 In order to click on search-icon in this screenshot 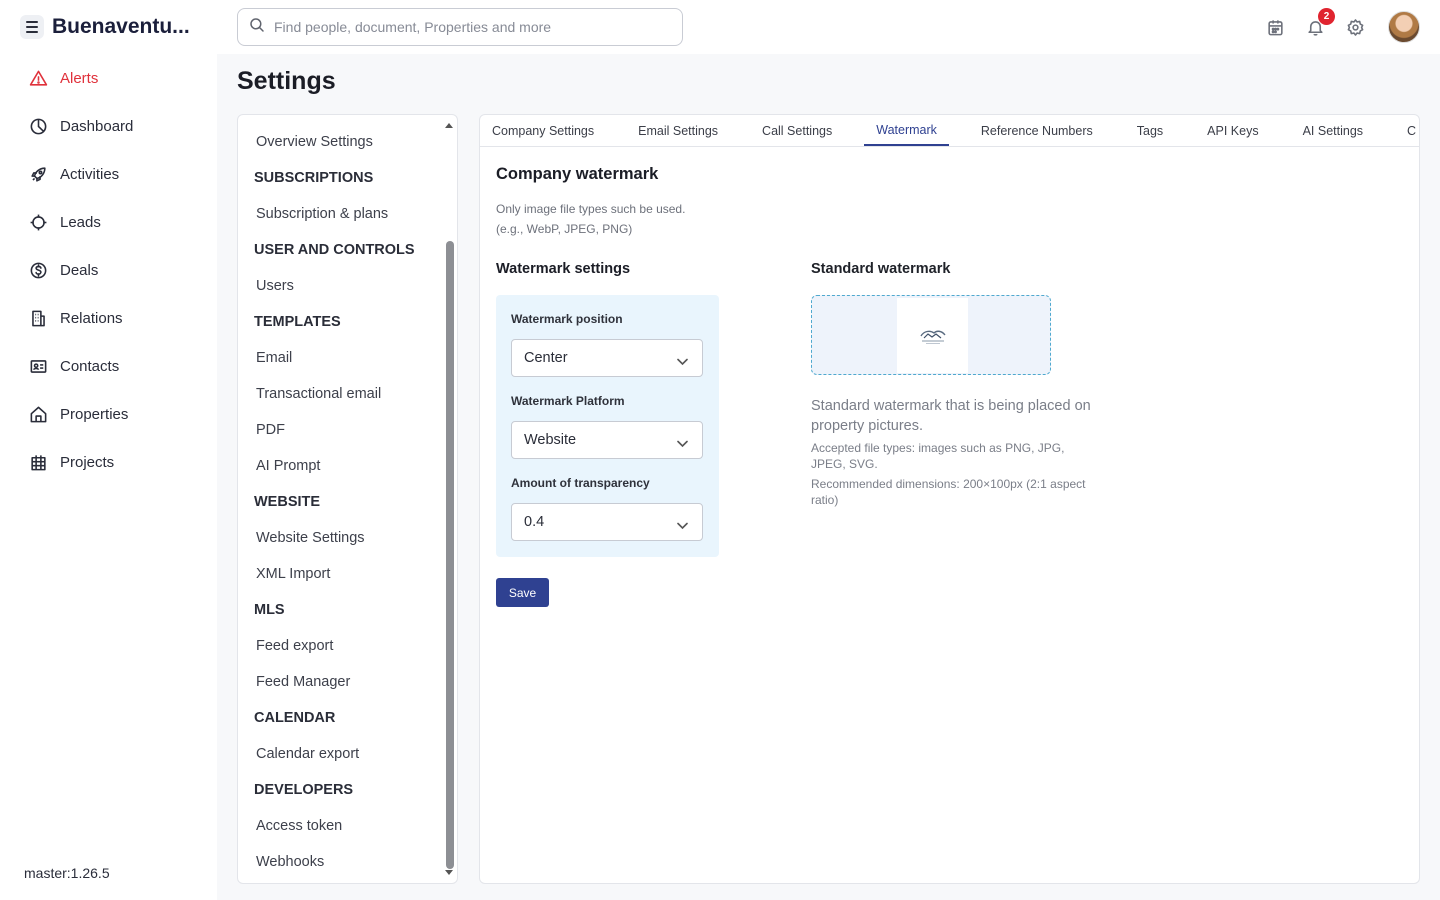, I will do `click(257, 27)`.